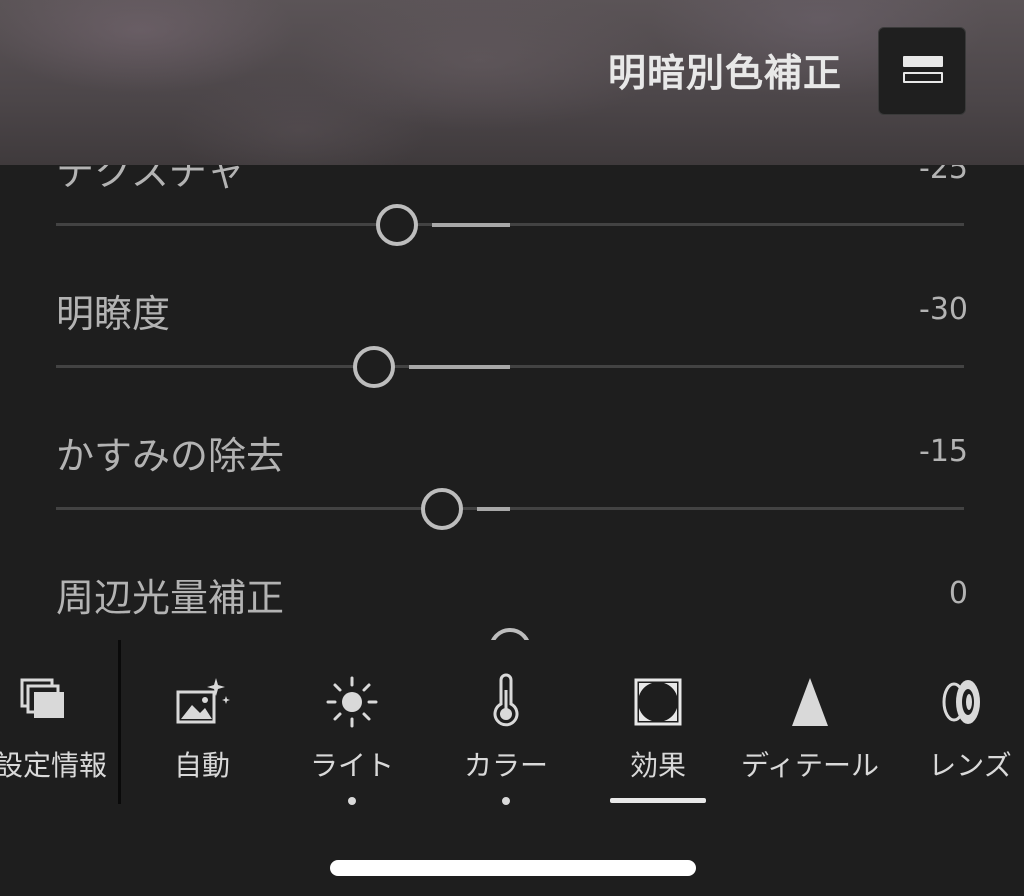  What do you see at coordinates (150, 179) in the screenshot?
I see `texture-label: テクスチャ` at bounding box center [150, 179].